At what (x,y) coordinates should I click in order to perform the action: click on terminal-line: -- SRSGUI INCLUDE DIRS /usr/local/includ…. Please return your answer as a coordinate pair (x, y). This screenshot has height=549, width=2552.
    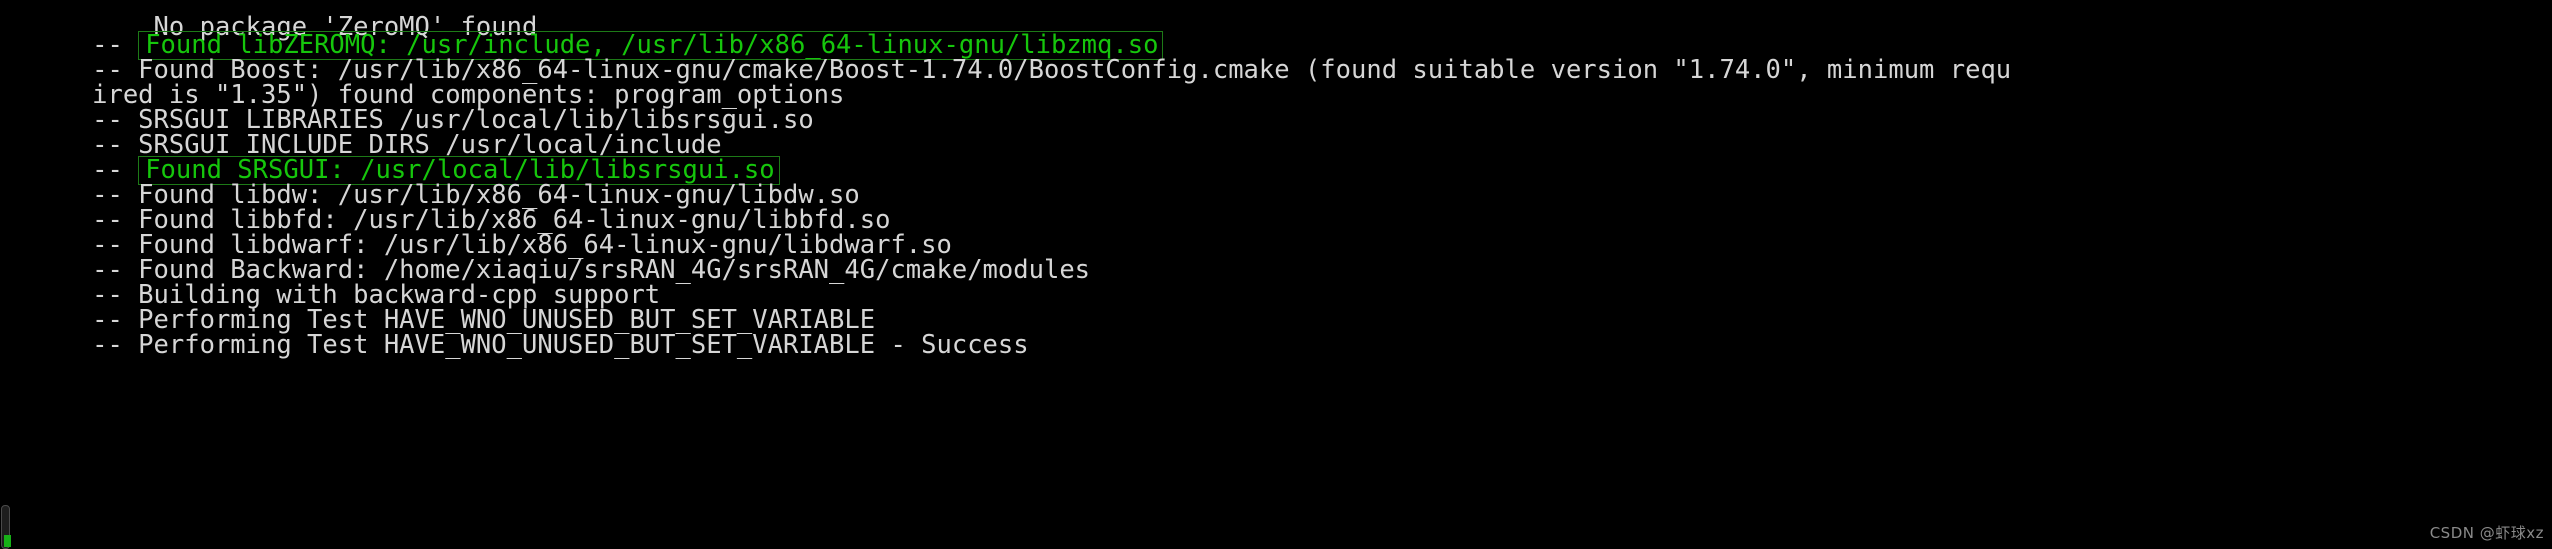
    Looking at the image, I should click on (360, 133).